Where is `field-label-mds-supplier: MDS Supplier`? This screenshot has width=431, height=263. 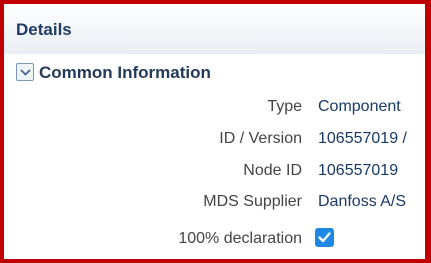
field-label-mds-supplier: MDS Supplier is located at coordinates (252, 201).